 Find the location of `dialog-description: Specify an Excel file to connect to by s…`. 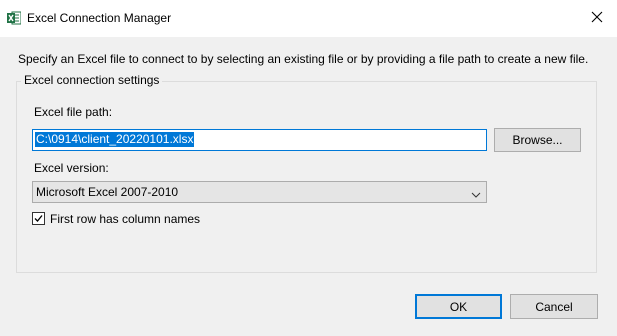

dialog-description: Specify an Excel file to connect to by s… is located at coordinates (303, 59).